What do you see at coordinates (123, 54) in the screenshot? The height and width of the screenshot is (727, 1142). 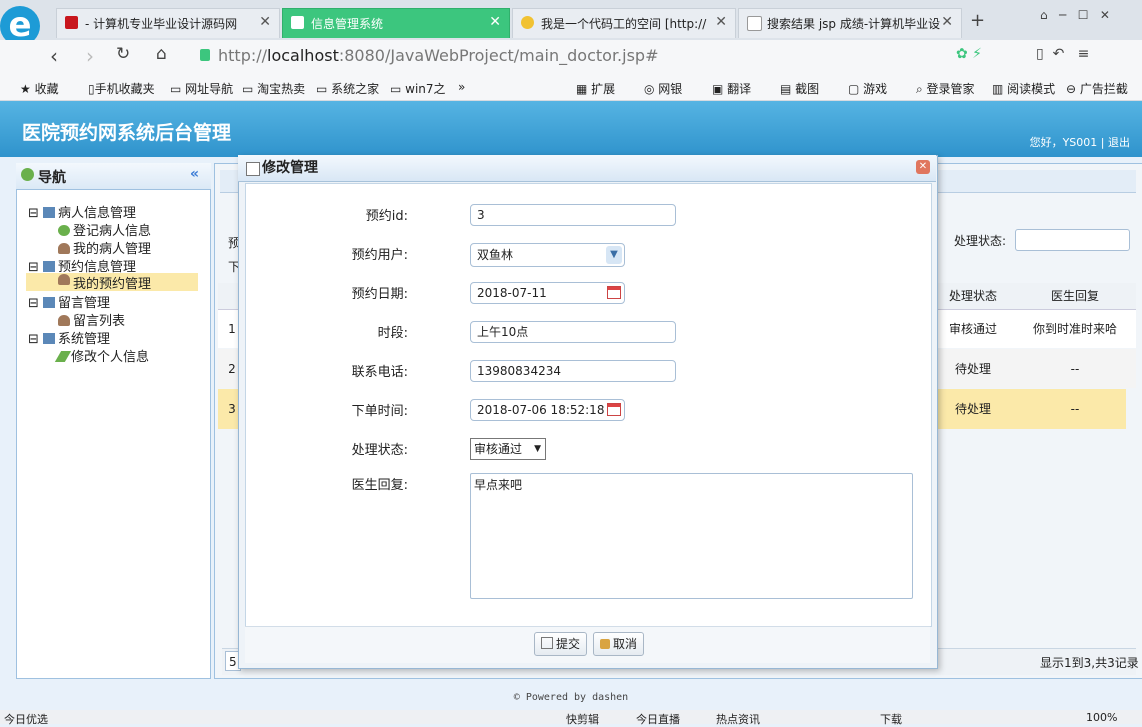 I see `reload-icon: ↻` at bounding box center [123, 54].